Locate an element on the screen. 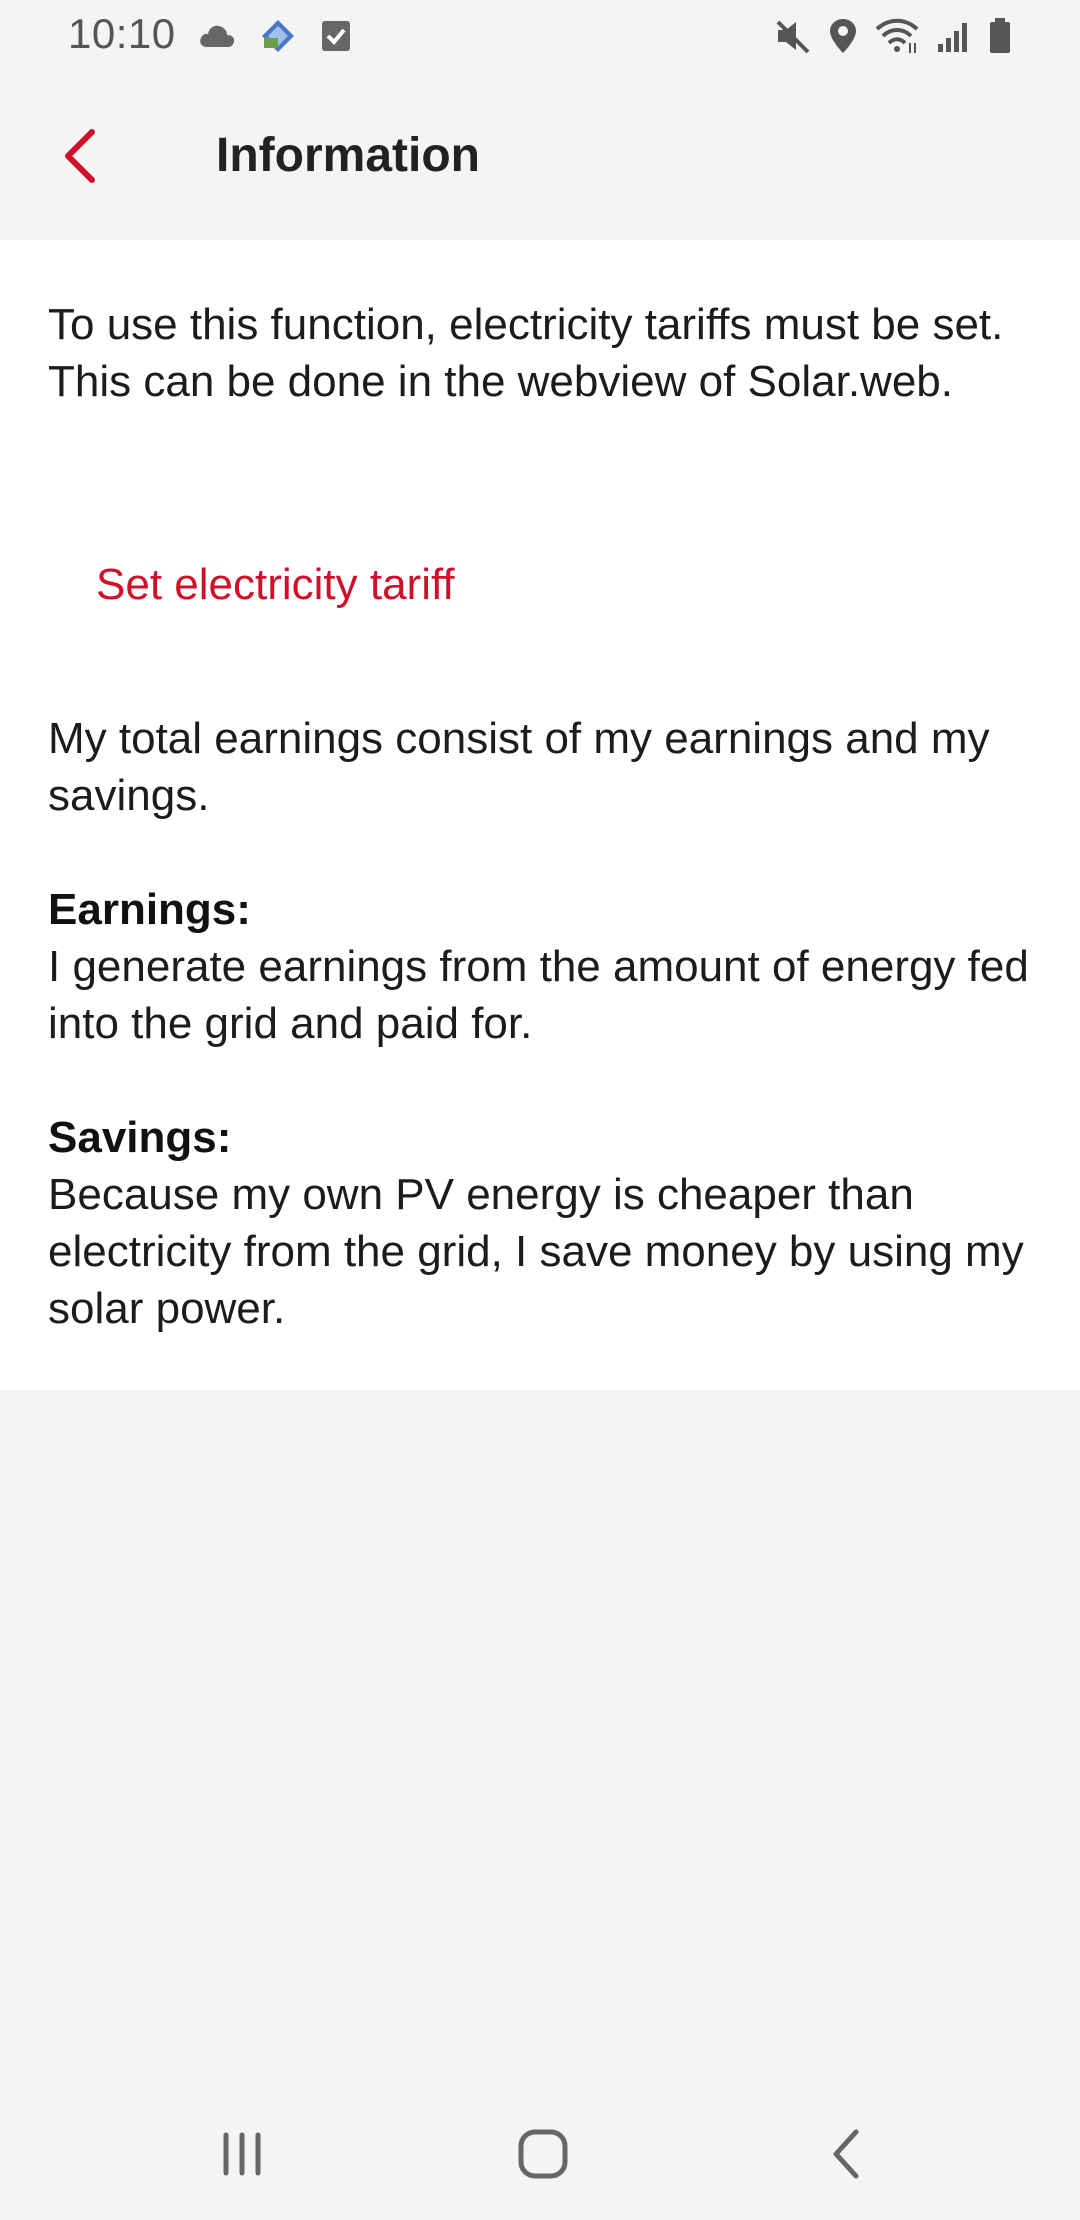 The width and height of the screenshot is (1080, 2220). cloud-icon is located at coordinates (217, 36).